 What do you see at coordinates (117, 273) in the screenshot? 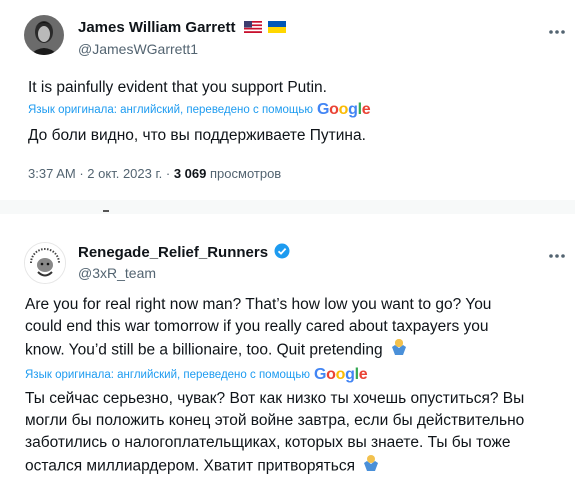
I see `handle: @3xR_team` at bounding box center [117, 273].